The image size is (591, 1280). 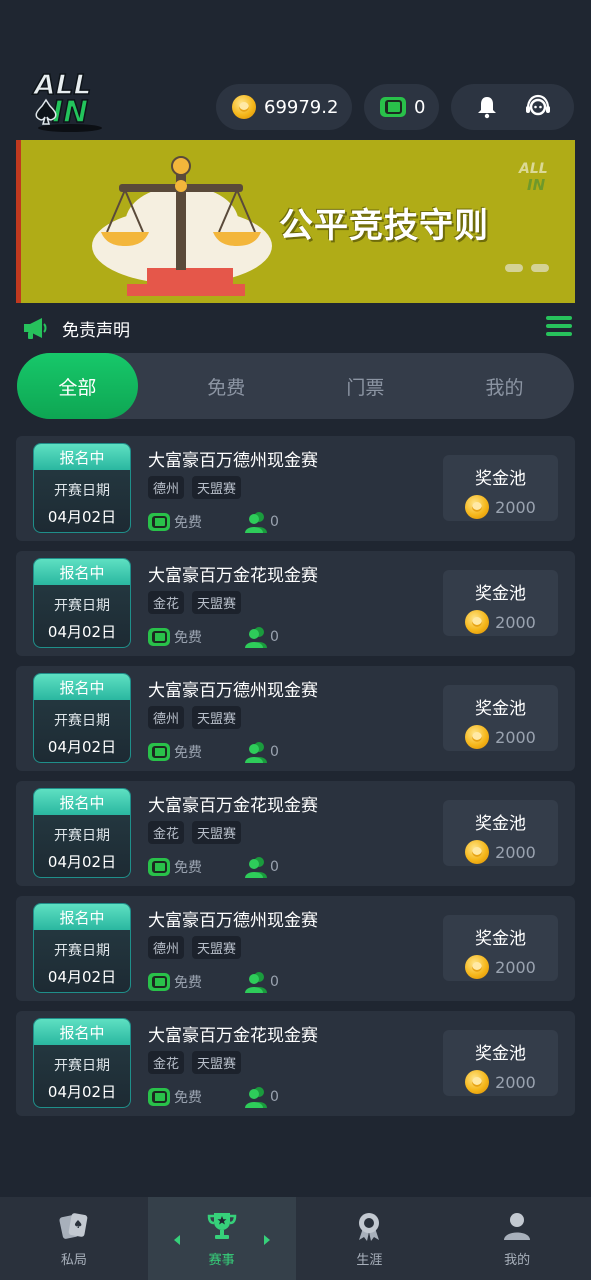 I want to click on megaphone-icon, so click(x=35, y=328).